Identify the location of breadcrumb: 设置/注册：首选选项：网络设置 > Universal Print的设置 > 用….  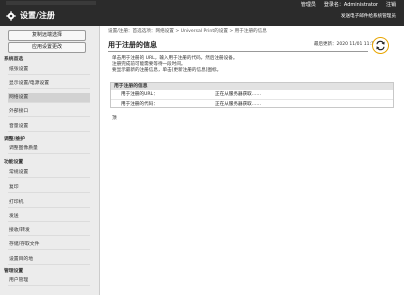
(187, 32).